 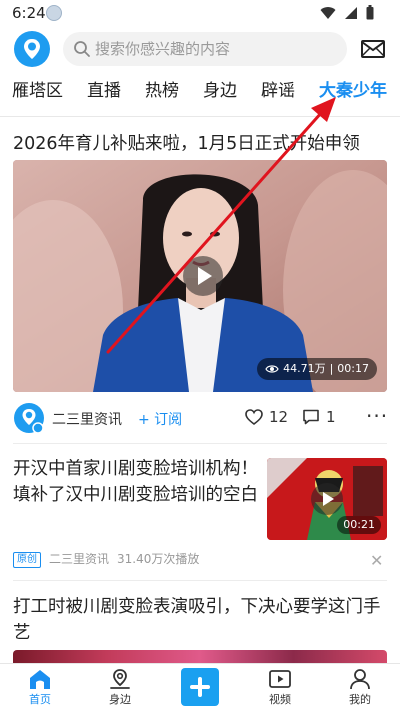 I want to click on nav-video: 视频, so click(x=280, y=688).